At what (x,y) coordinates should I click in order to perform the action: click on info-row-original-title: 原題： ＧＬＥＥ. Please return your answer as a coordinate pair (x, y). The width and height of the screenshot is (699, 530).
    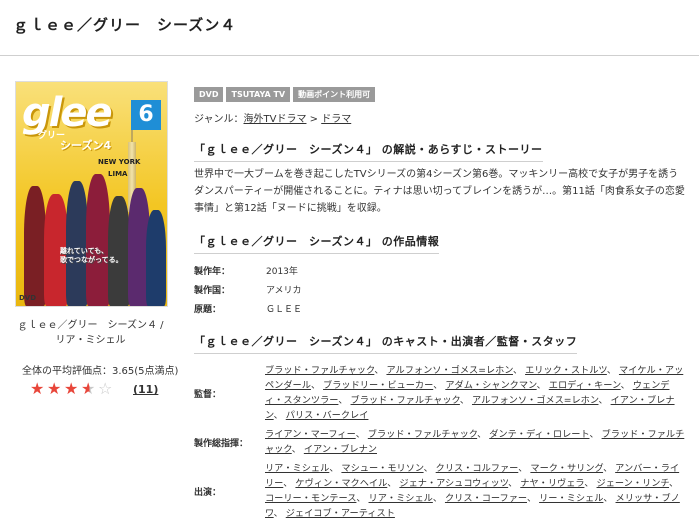
    Looking at the image, I should click on (248, 308).